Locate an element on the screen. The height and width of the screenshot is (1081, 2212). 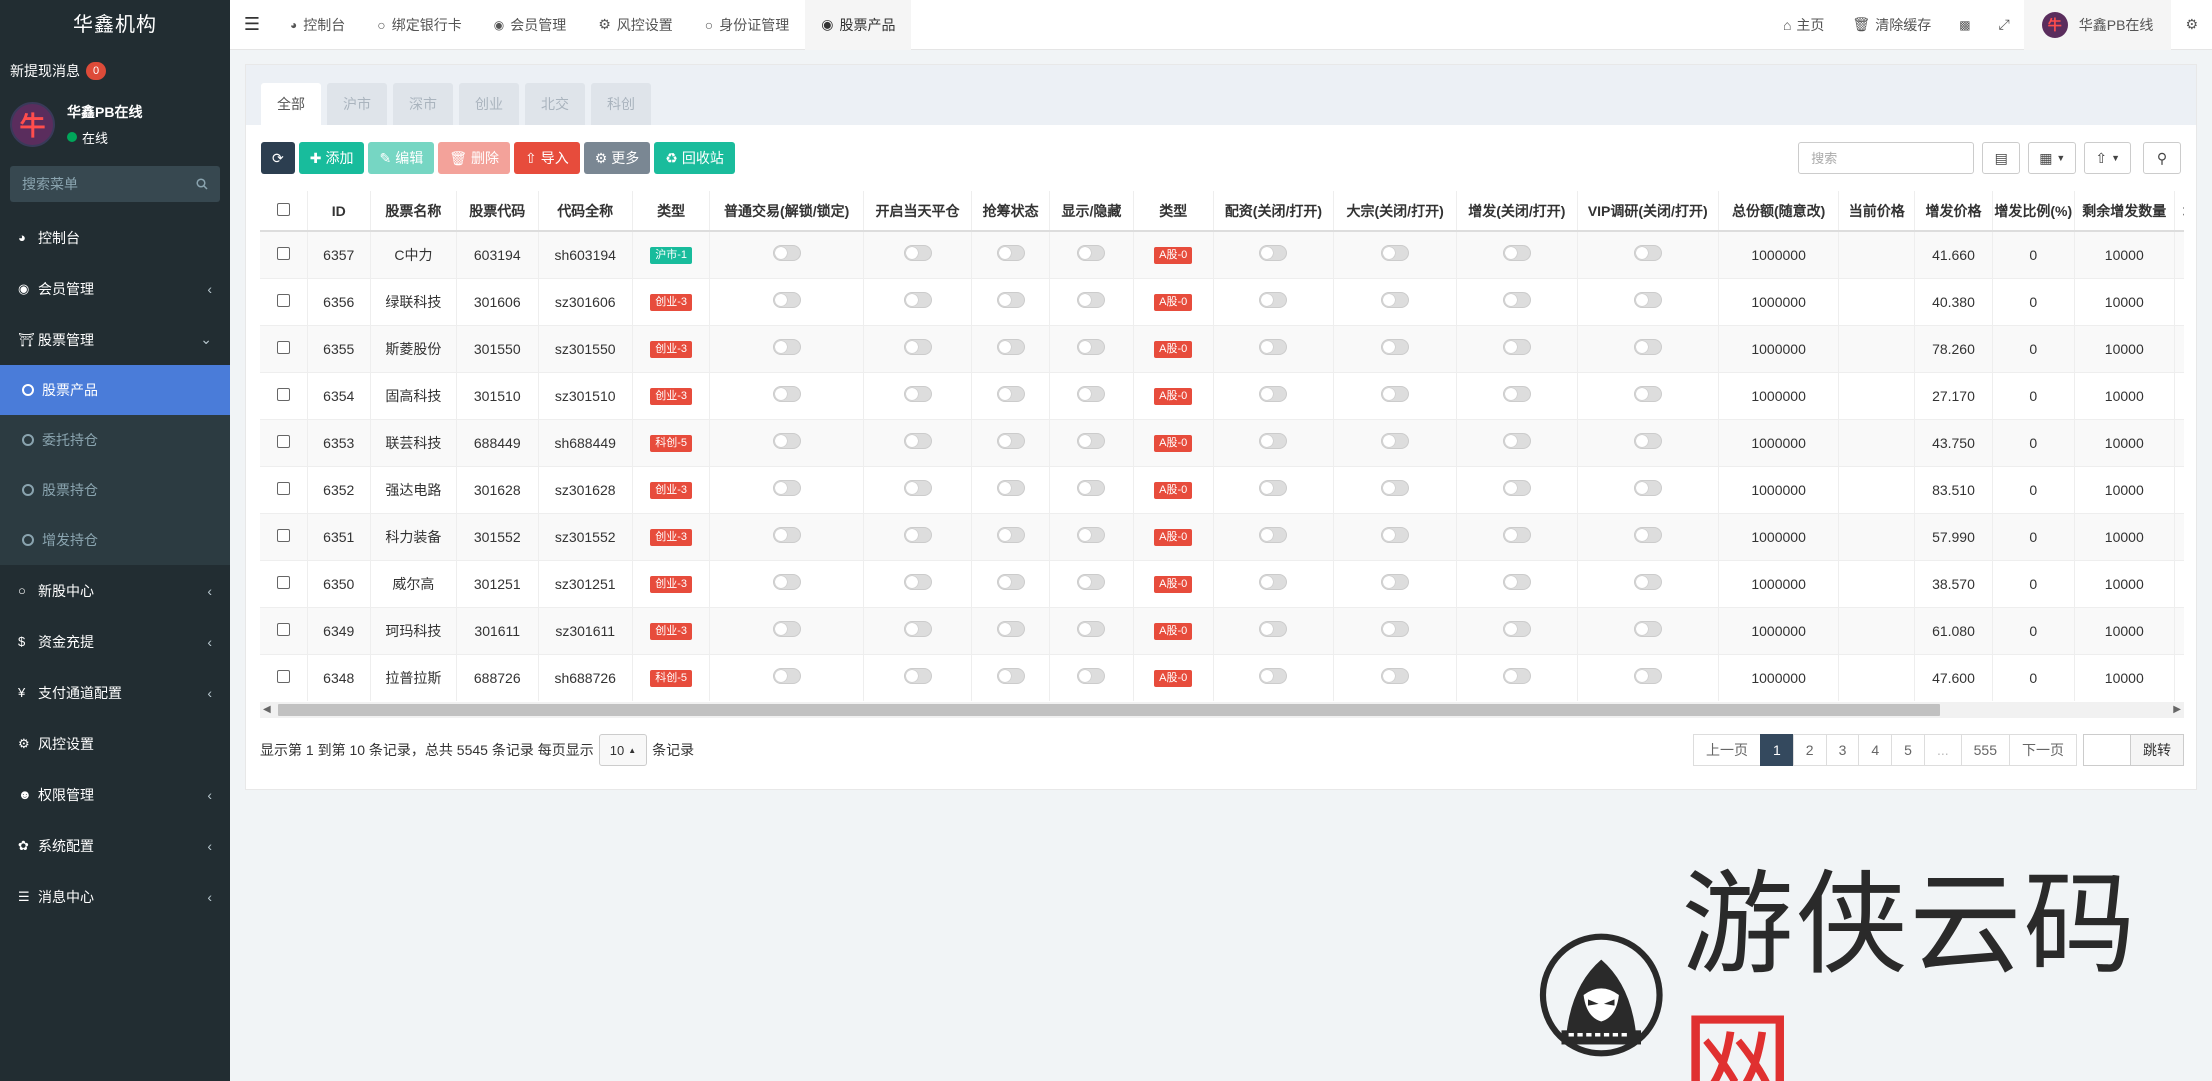
filter-tab-all: 全部 is located at coordinates (291, 104).